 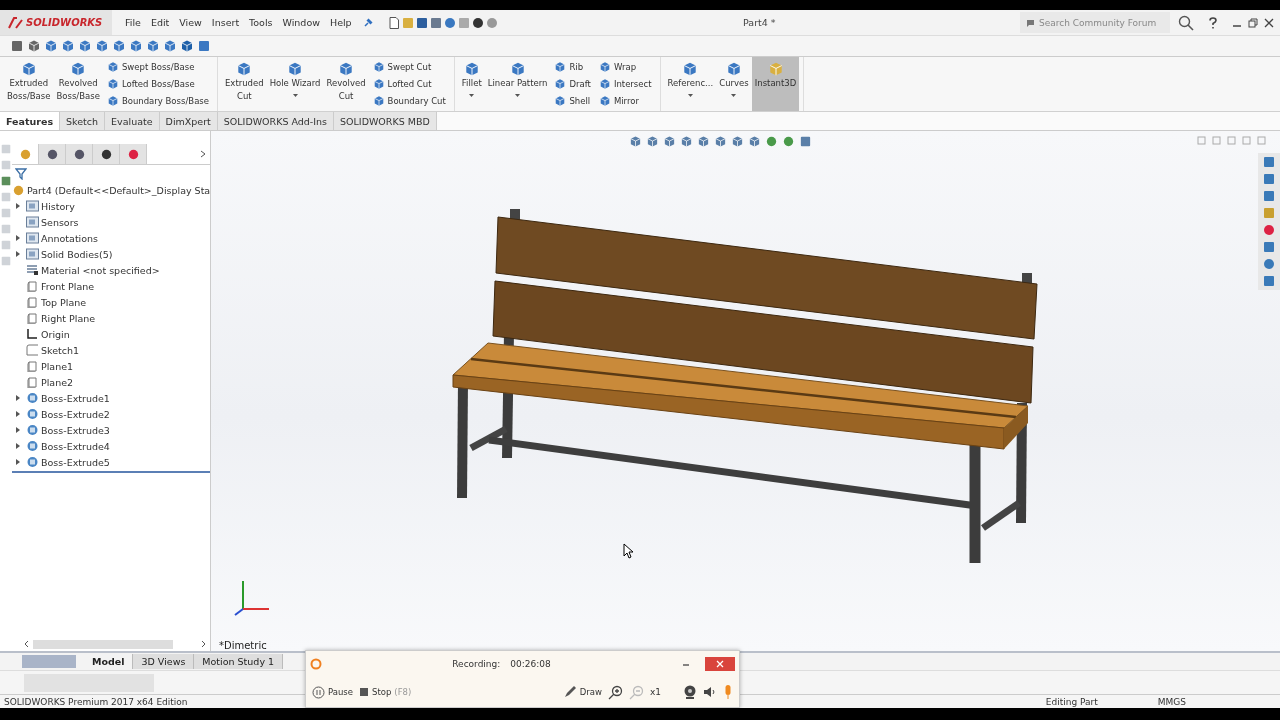 I want to click on tree-item: Top Plane, so click(x=64, y=302).